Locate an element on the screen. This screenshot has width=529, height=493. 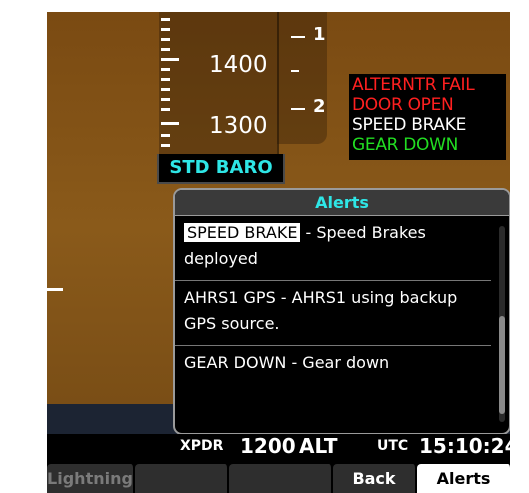
xpdr-mode: ALT is located at coordinates (318, 446).